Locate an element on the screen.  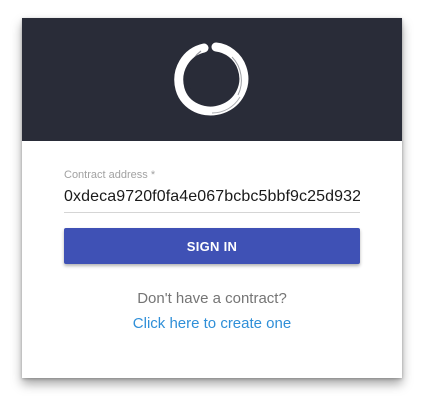
contract-address-label: Contract address * is located at coordinates (110, 175).